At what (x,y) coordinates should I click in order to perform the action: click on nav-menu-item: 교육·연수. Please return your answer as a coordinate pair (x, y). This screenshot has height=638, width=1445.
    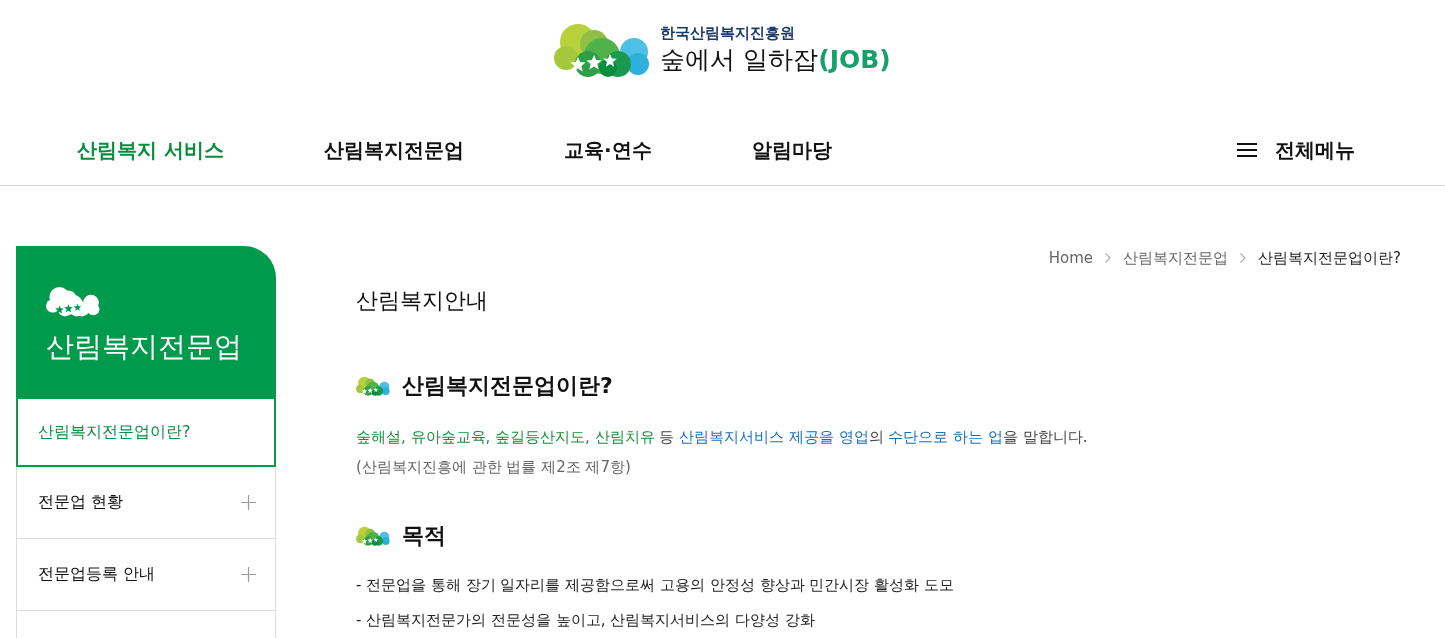
    Looking at the image, I should click on (607, 150).